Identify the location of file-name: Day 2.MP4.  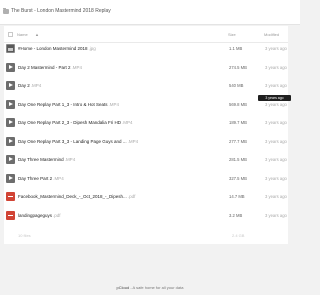
(29, 85).